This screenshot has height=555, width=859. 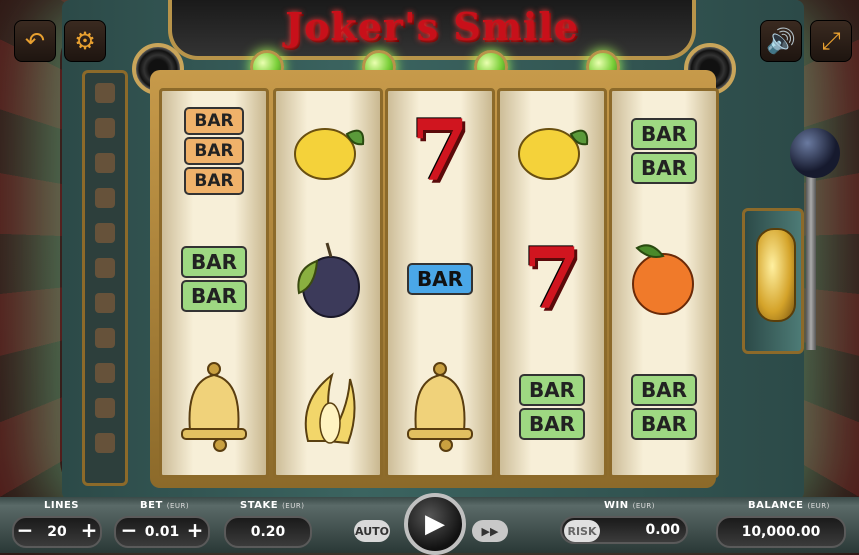 I want to click on game-title: Joker's Smile, so click(x=432, y=26).